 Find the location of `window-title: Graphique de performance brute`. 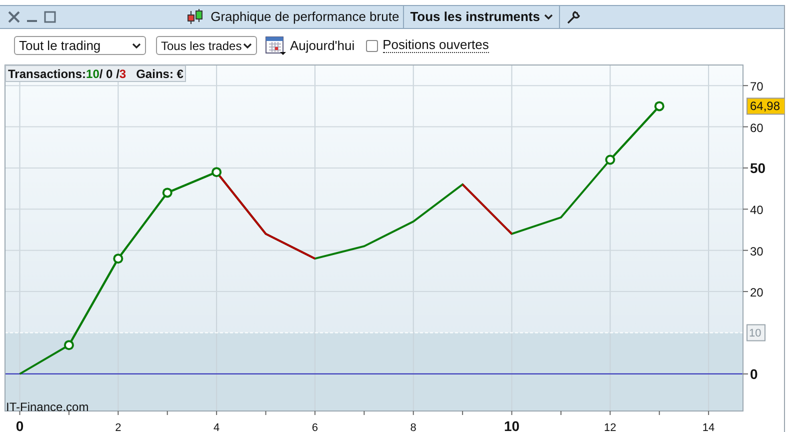

window-title: Graphique de performance brute is located at coordinates (305, 17).